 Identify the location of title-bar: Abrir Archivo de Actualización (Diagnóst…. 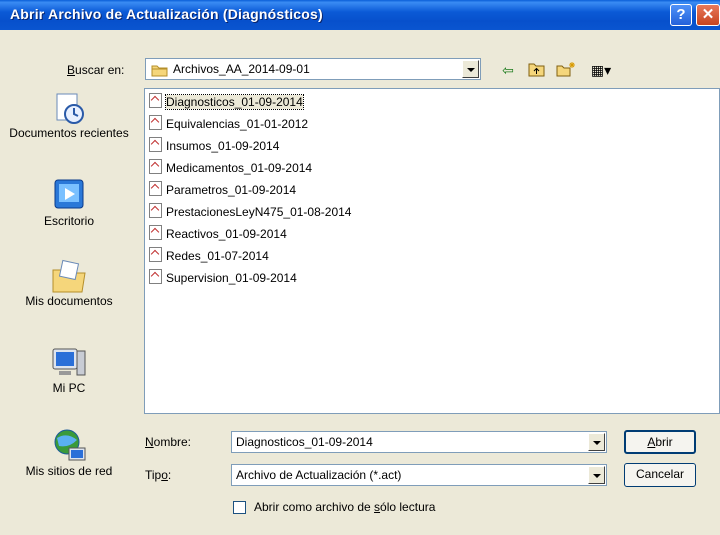
(360, 15).